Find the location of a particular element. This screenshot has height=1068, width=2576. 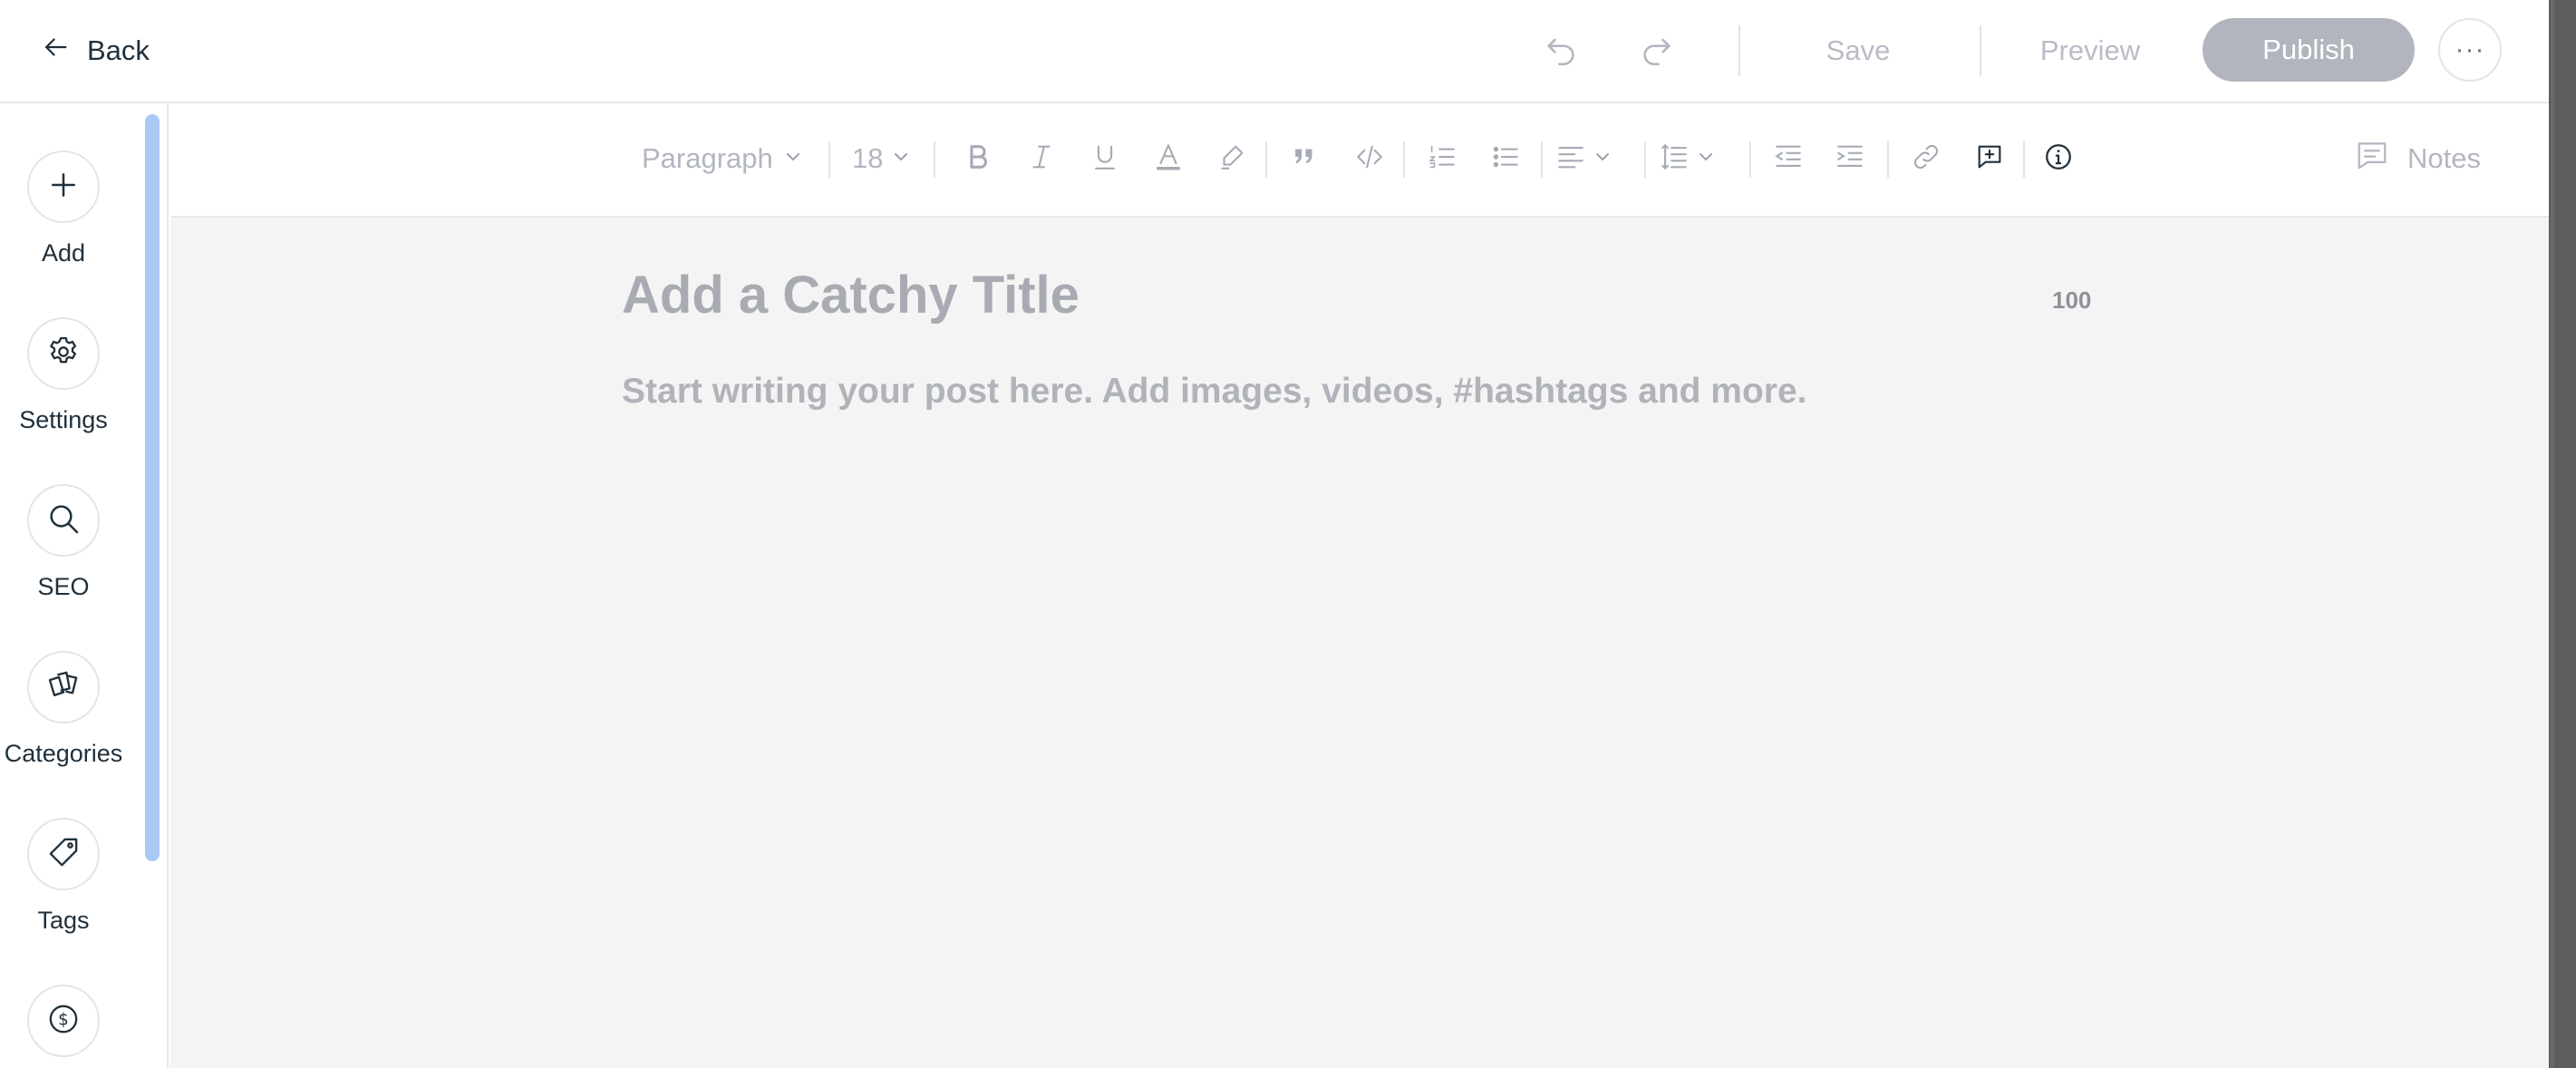

link-button is located at coordinates (1926, 158).